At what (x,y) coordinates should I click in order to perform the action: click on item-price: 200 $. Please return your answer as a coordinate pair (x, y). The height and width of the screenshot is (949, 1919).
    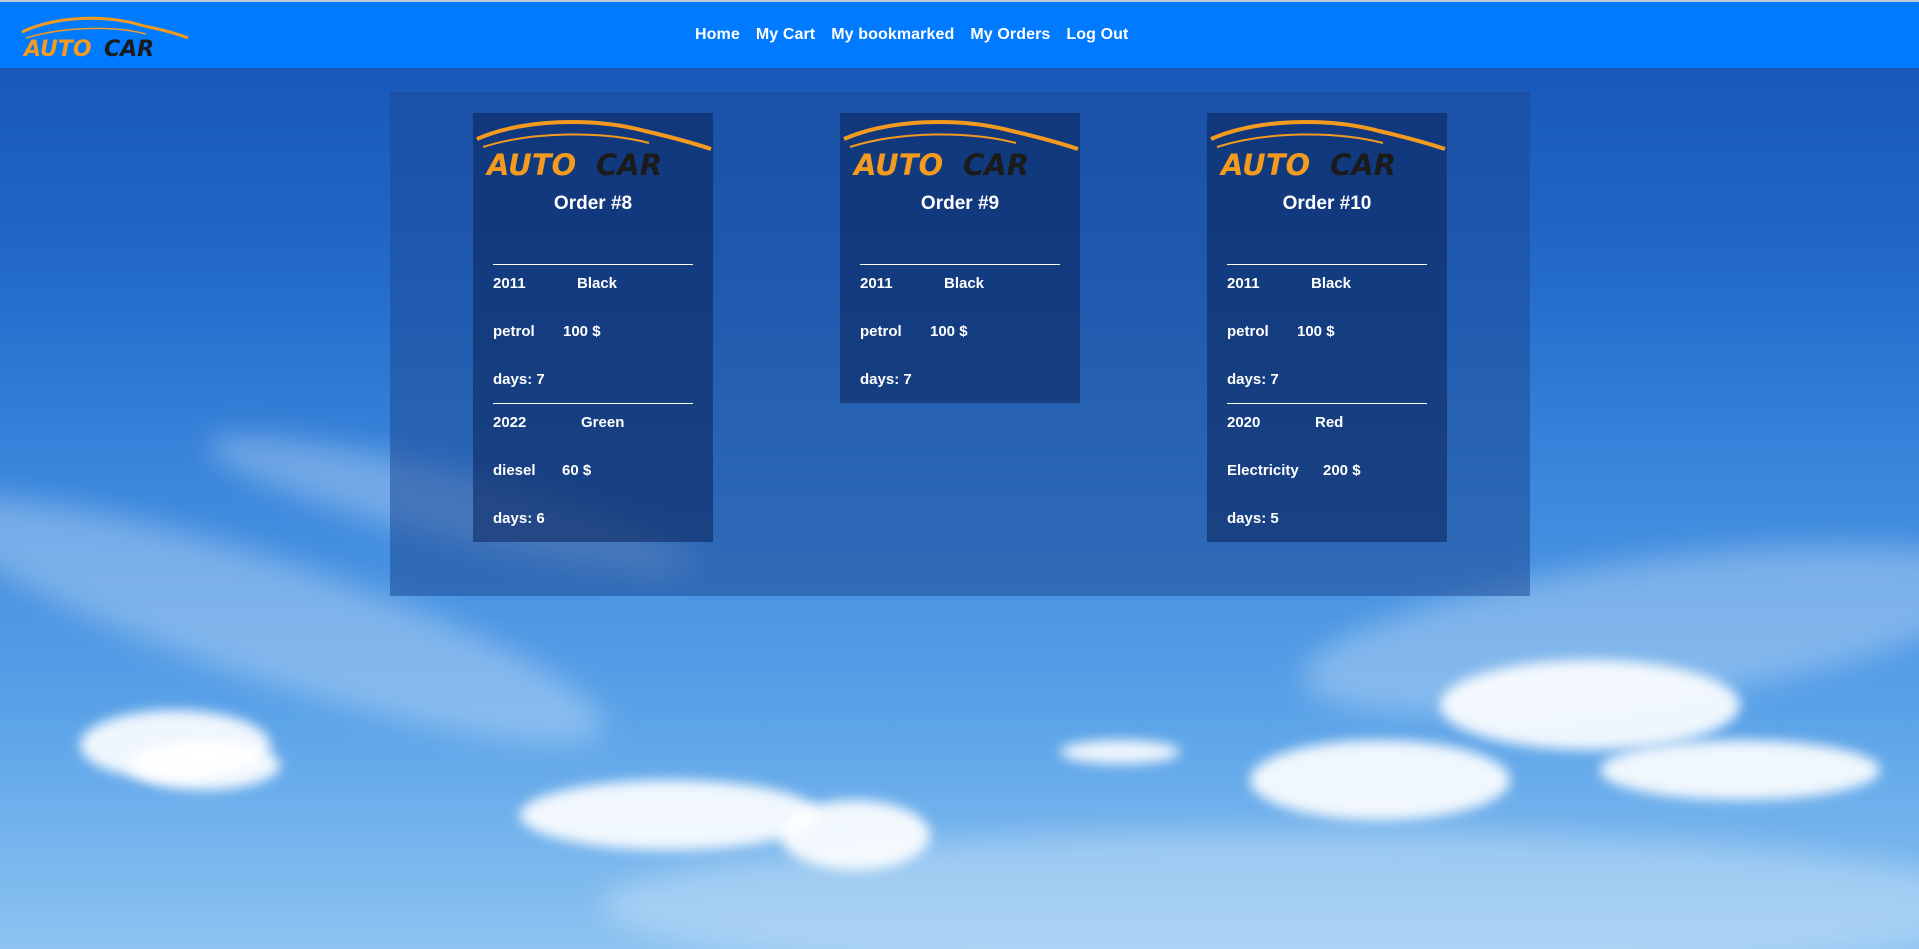
    Looking at the image, I should click on (1342, 470).